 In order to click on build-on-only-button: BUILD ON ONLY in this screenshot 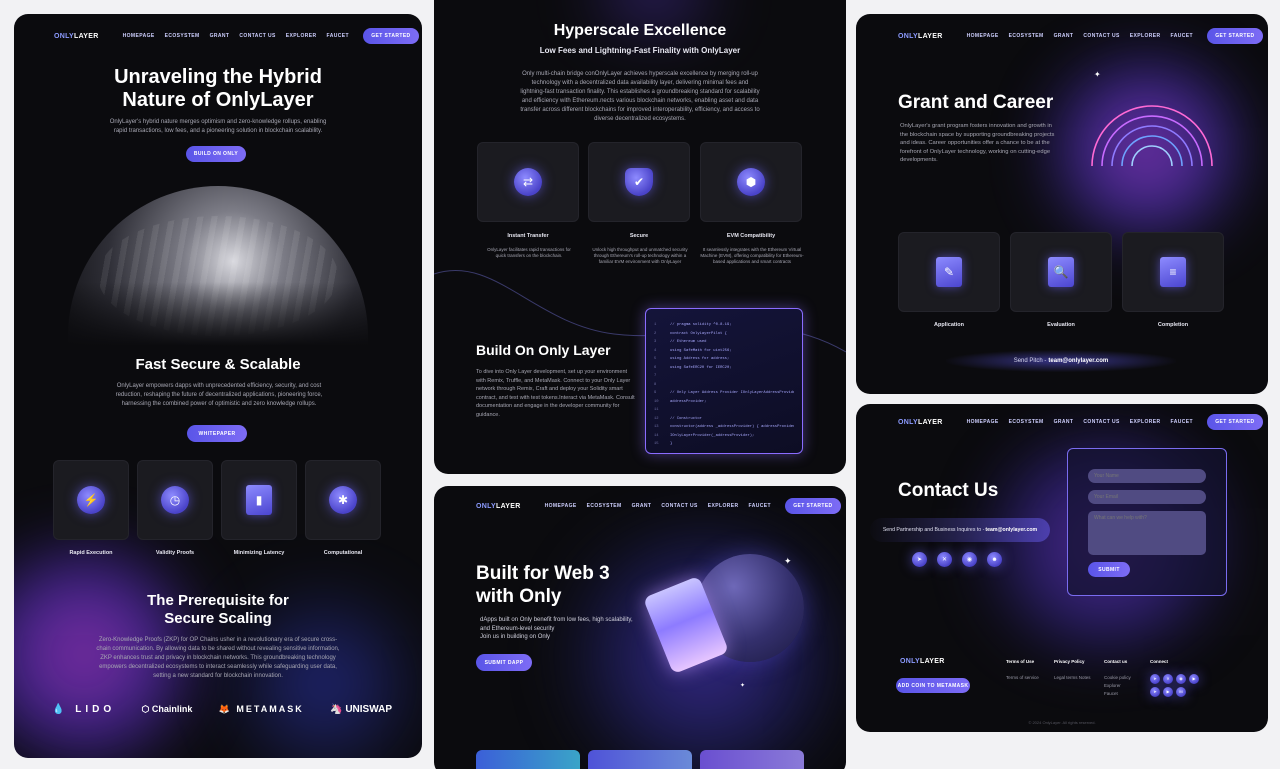, I will do `click(216, 154)`.